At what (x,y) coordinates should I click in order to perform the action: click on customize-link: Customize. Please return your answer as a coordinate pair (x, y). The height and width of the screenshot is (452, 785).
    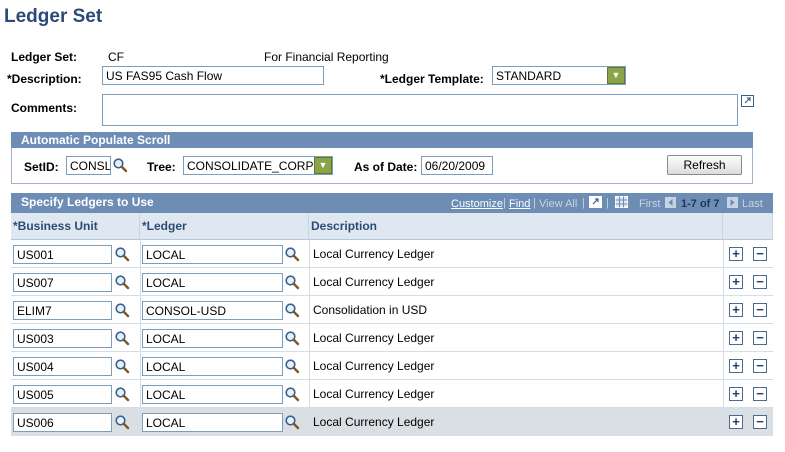
    Looking at the image, I should click on (477, 204).